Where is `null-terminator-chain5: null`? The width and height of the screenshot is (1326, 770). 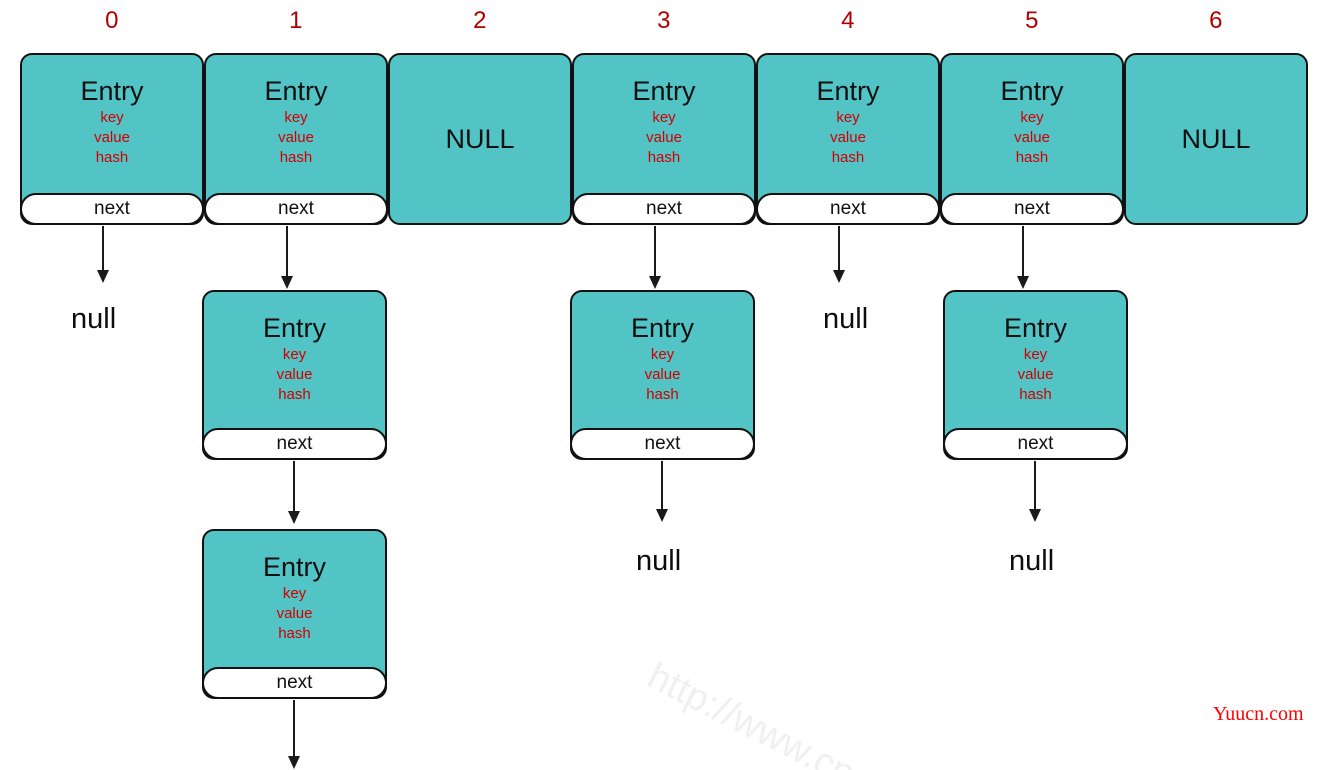
null-terminator-chain5: null is located at coordinates (1032, 561).